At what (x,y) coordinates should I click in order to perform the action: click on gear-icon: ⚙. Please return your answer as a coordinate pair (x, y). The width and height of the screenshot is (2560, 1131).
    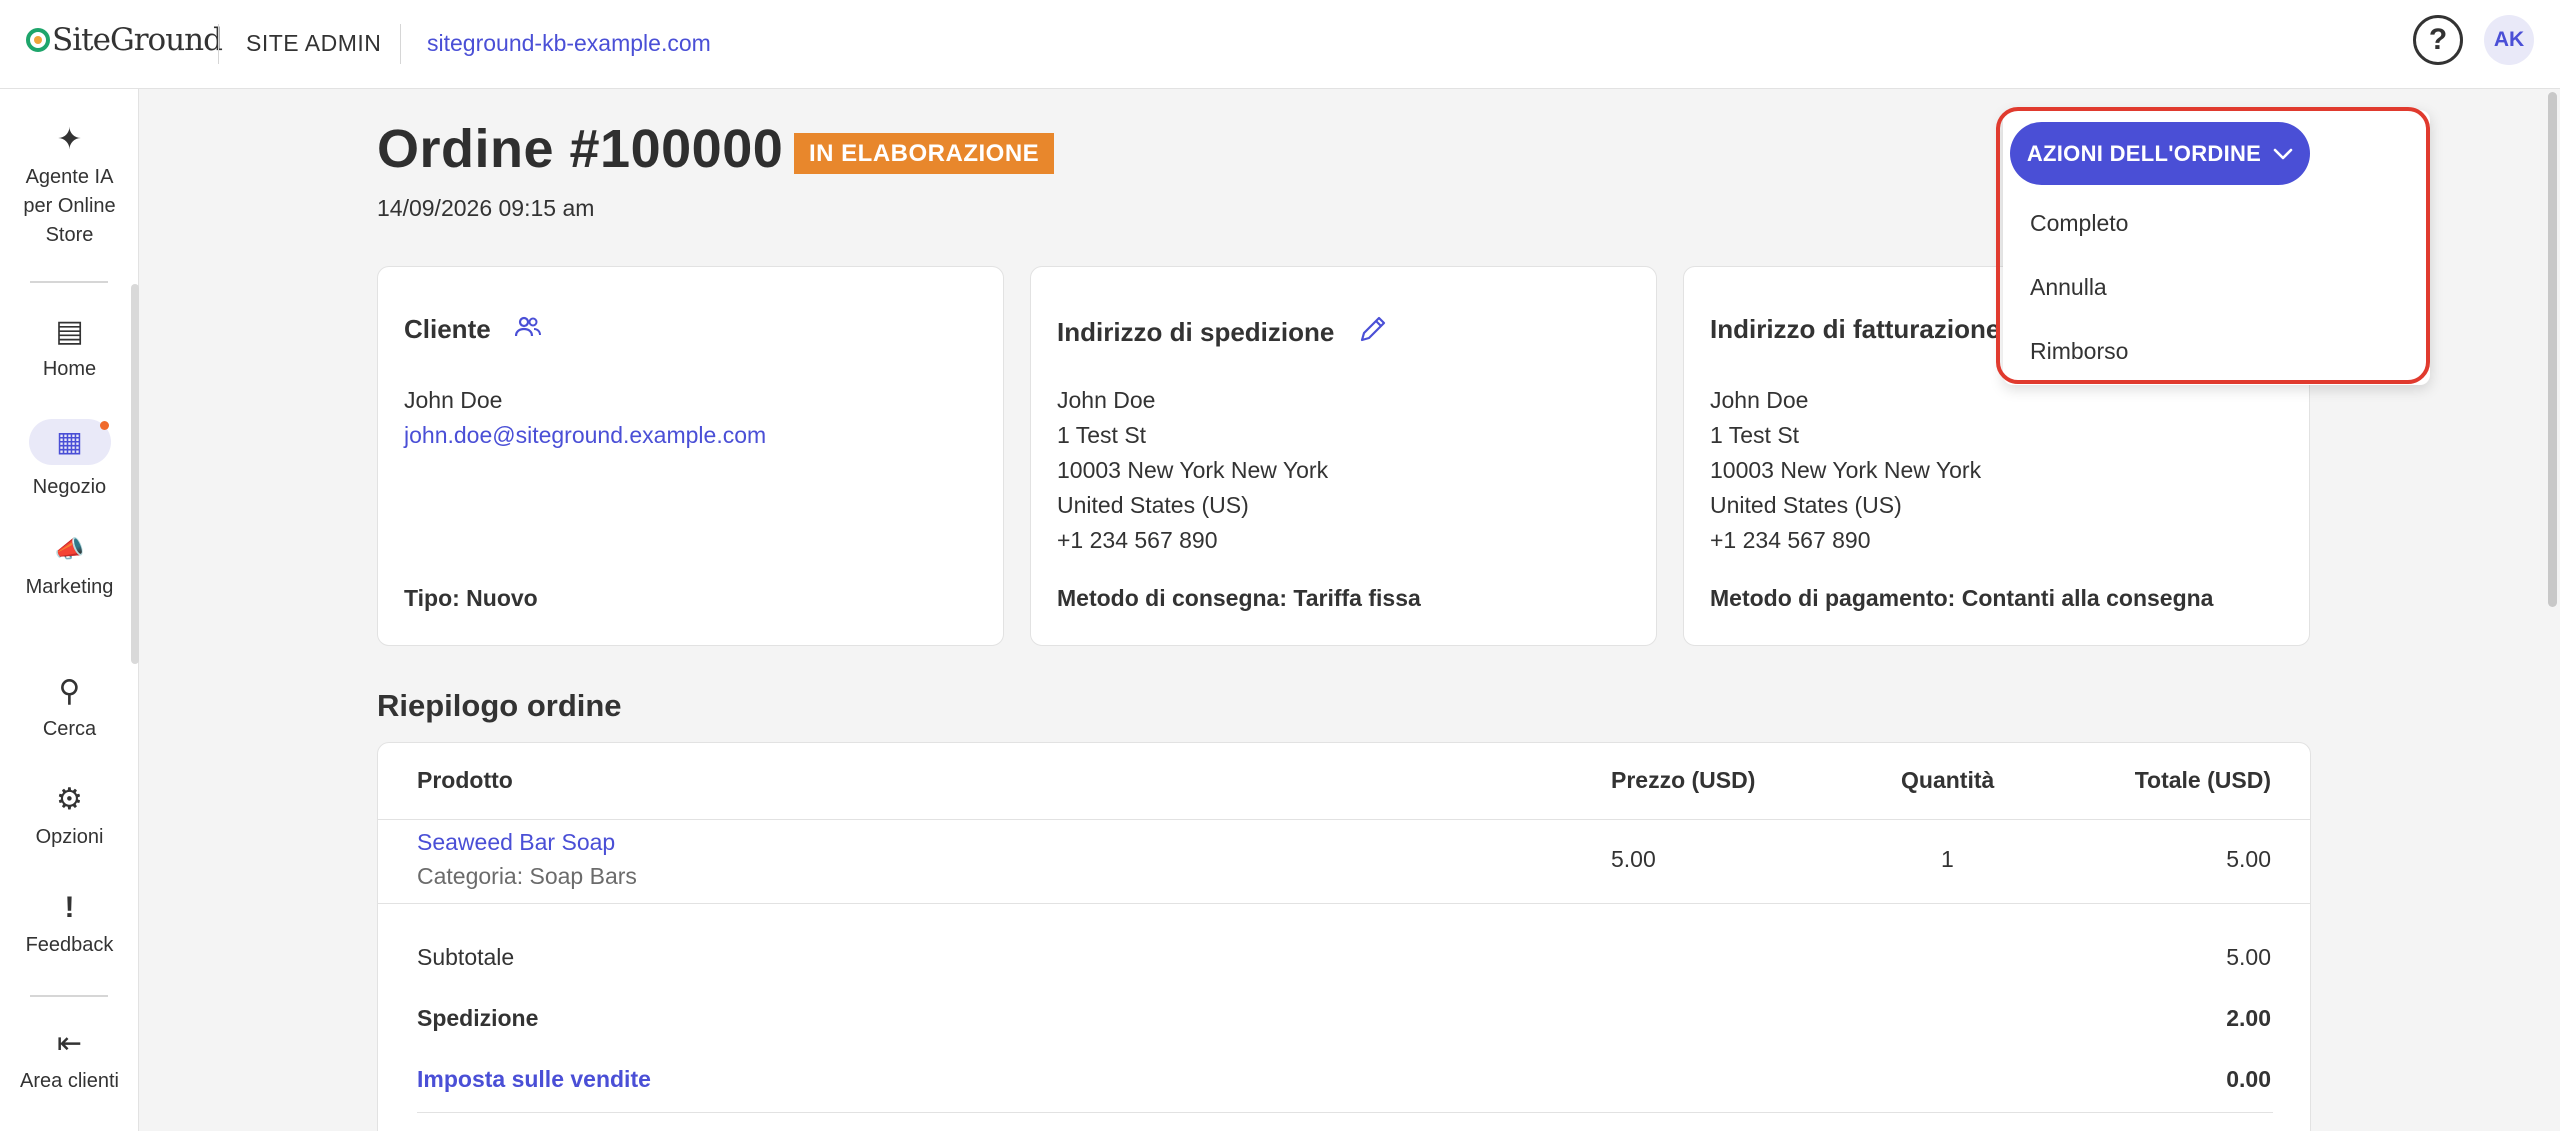
    Looking at the image, I should click on (69, 799).